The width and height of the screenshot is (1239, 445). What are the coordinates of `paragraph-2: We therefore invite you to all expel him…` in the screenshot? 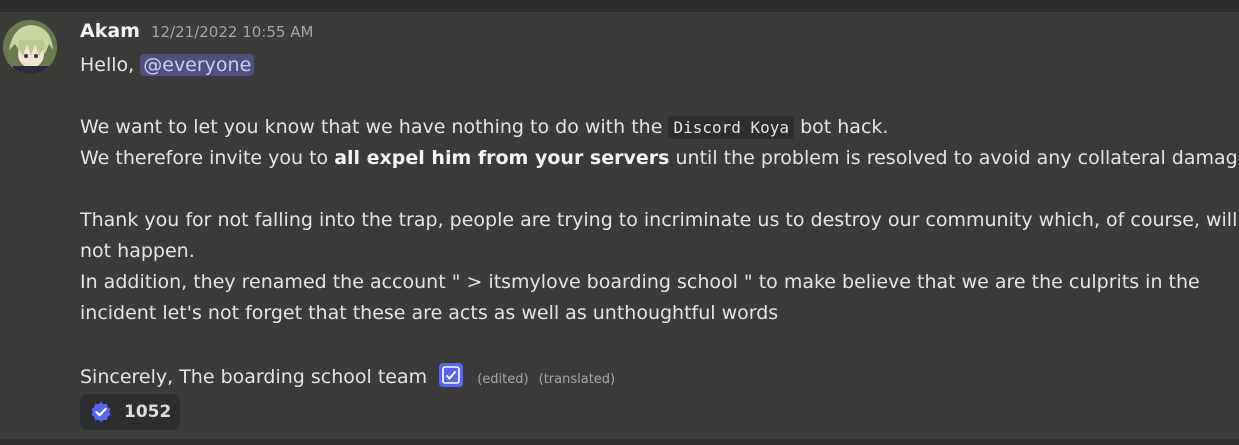 It's located at (659, 158).